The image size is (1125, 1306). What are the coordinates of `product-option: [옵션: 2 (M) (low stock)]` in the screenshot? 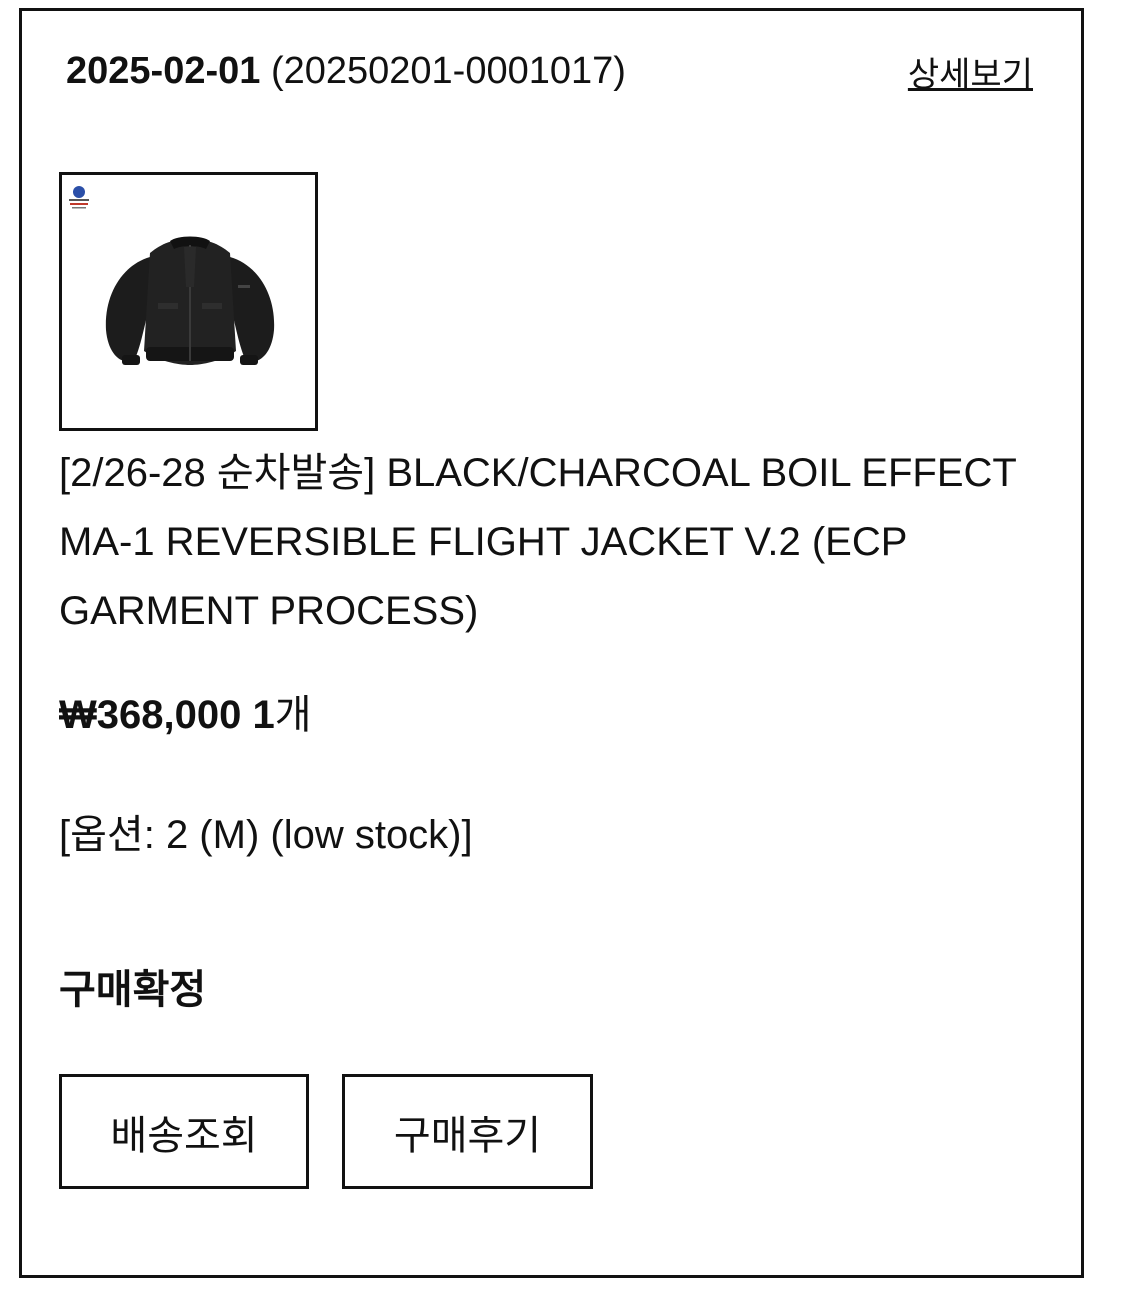 It's located at (266, 835).